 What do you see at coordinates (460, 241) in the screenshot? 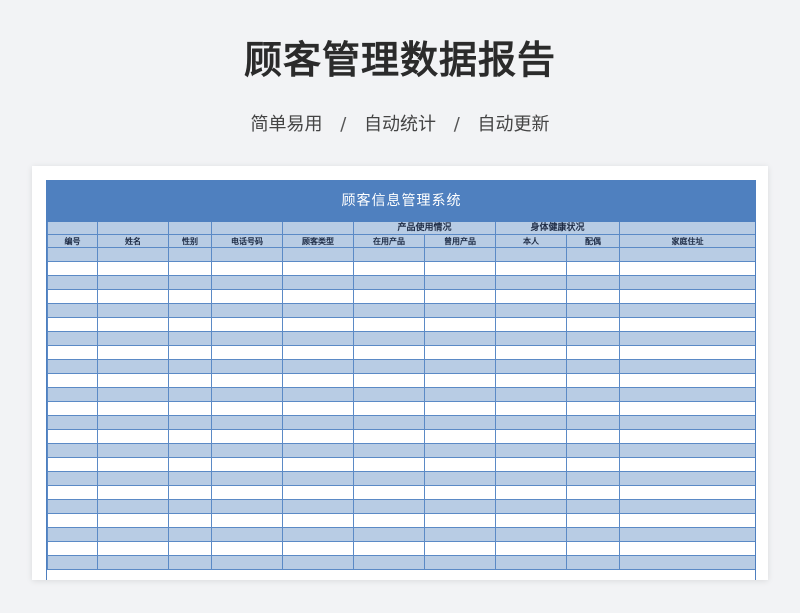
I see `column-header-past-product: 曾用产品` at bounding box center [460, 241].